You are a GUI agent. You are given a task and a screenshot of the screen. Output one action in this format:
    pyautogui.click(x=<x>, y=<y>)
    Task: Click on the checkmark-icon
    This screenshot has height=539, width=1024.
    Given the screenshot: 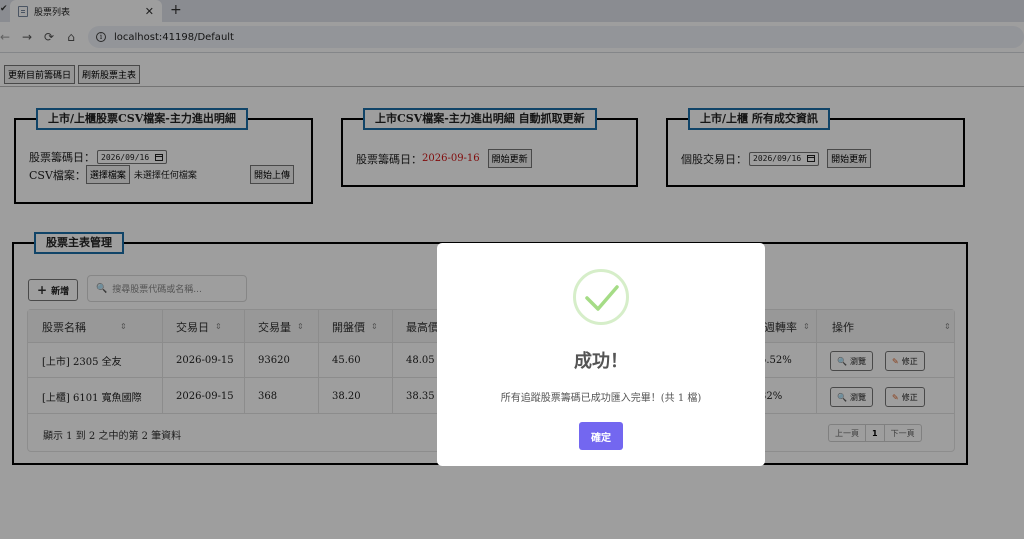 What is the action you would take?
    pyautogui.click(x=602, y=298)
    